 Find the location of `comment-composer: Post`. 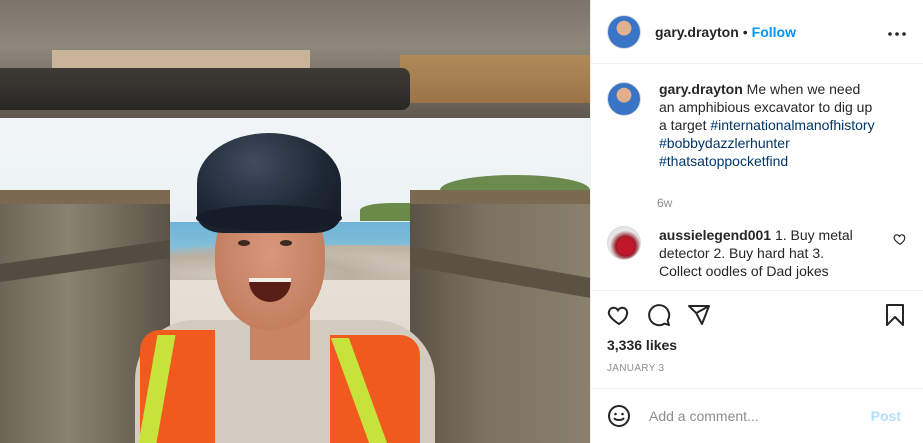

comment-composer: Post is located at coordinates (757, 415).